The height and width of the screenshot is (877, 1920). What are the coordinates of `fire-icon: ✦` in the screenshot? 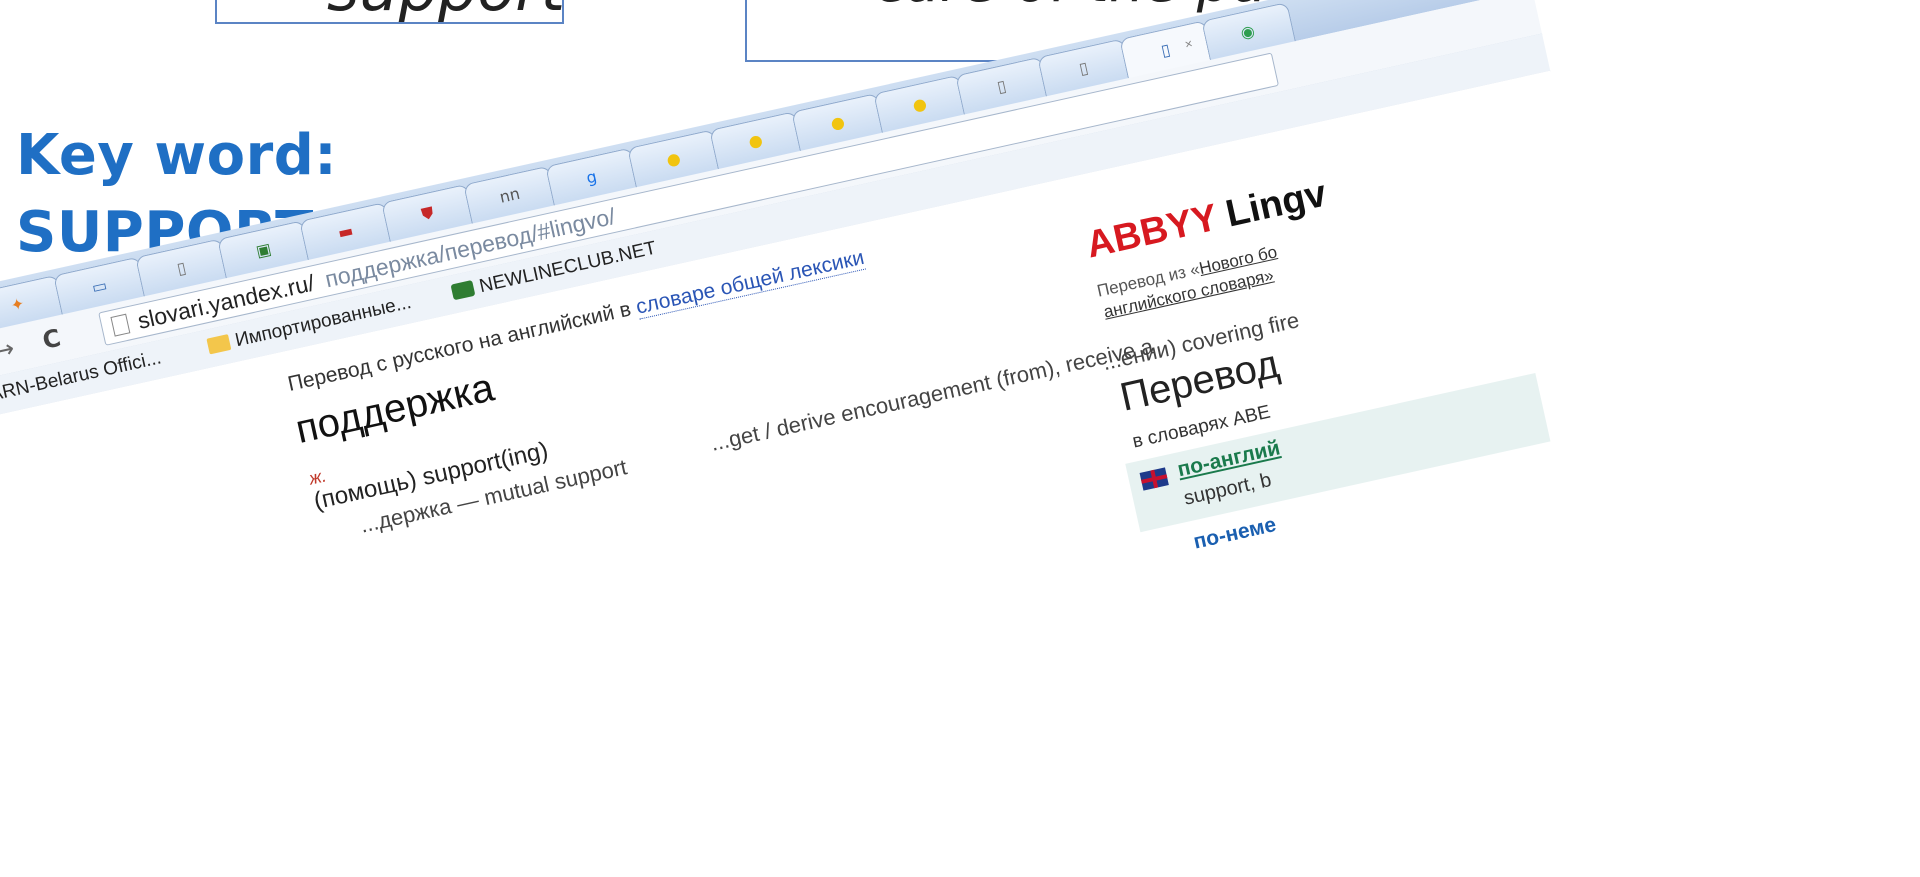 It's located at (17, 304).